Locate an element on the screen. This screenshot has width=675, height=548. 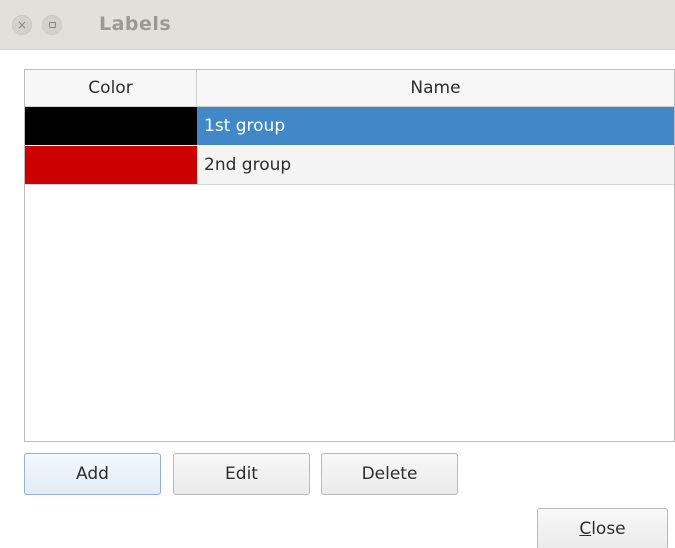
column-header-name: Name is located at coordinates (435, 88).